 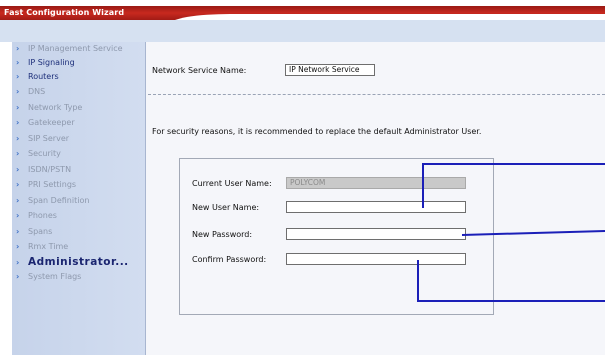 What do you see at coordinates (59, 200) in the screenshot?
I see `sidebar-item-label: Span Definition` at bounding box center [59, 200].